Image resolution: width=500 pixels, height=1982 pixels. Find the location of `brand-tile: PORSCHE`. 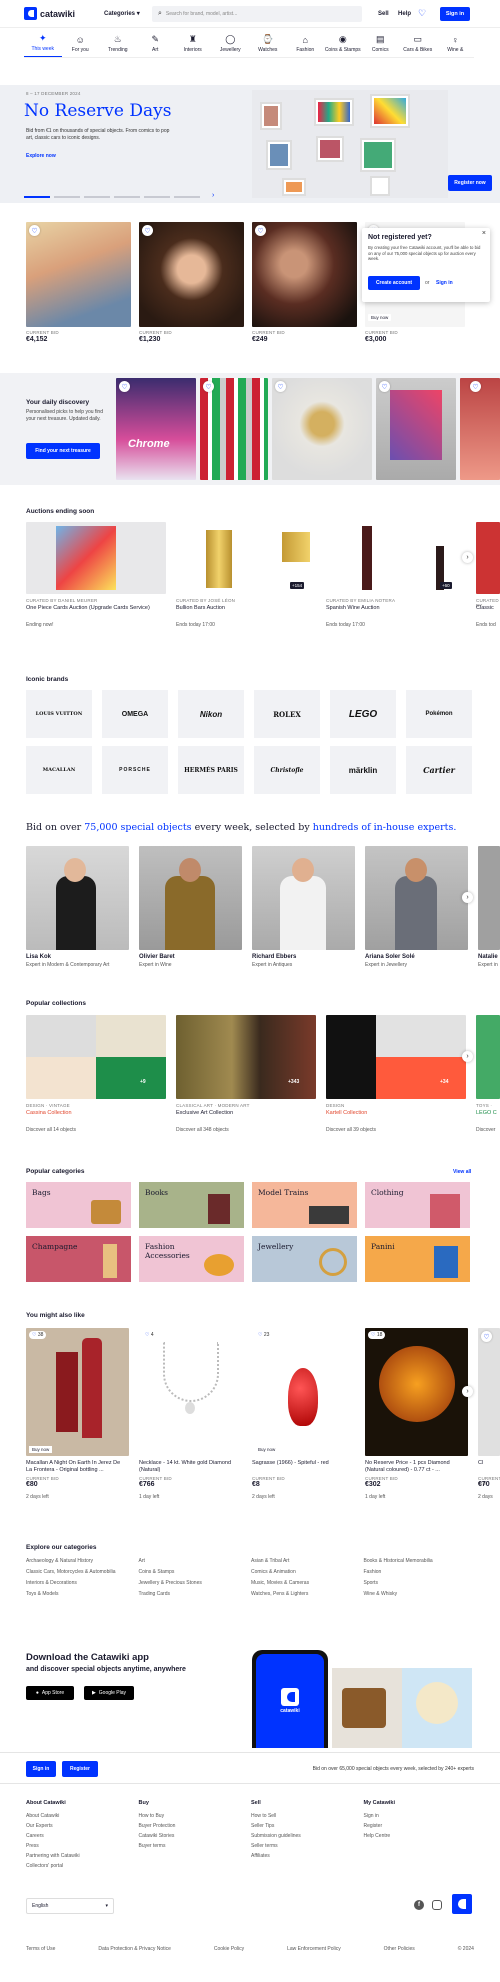

brand-tile: PORSCHE is located at coordinates (135, 770).